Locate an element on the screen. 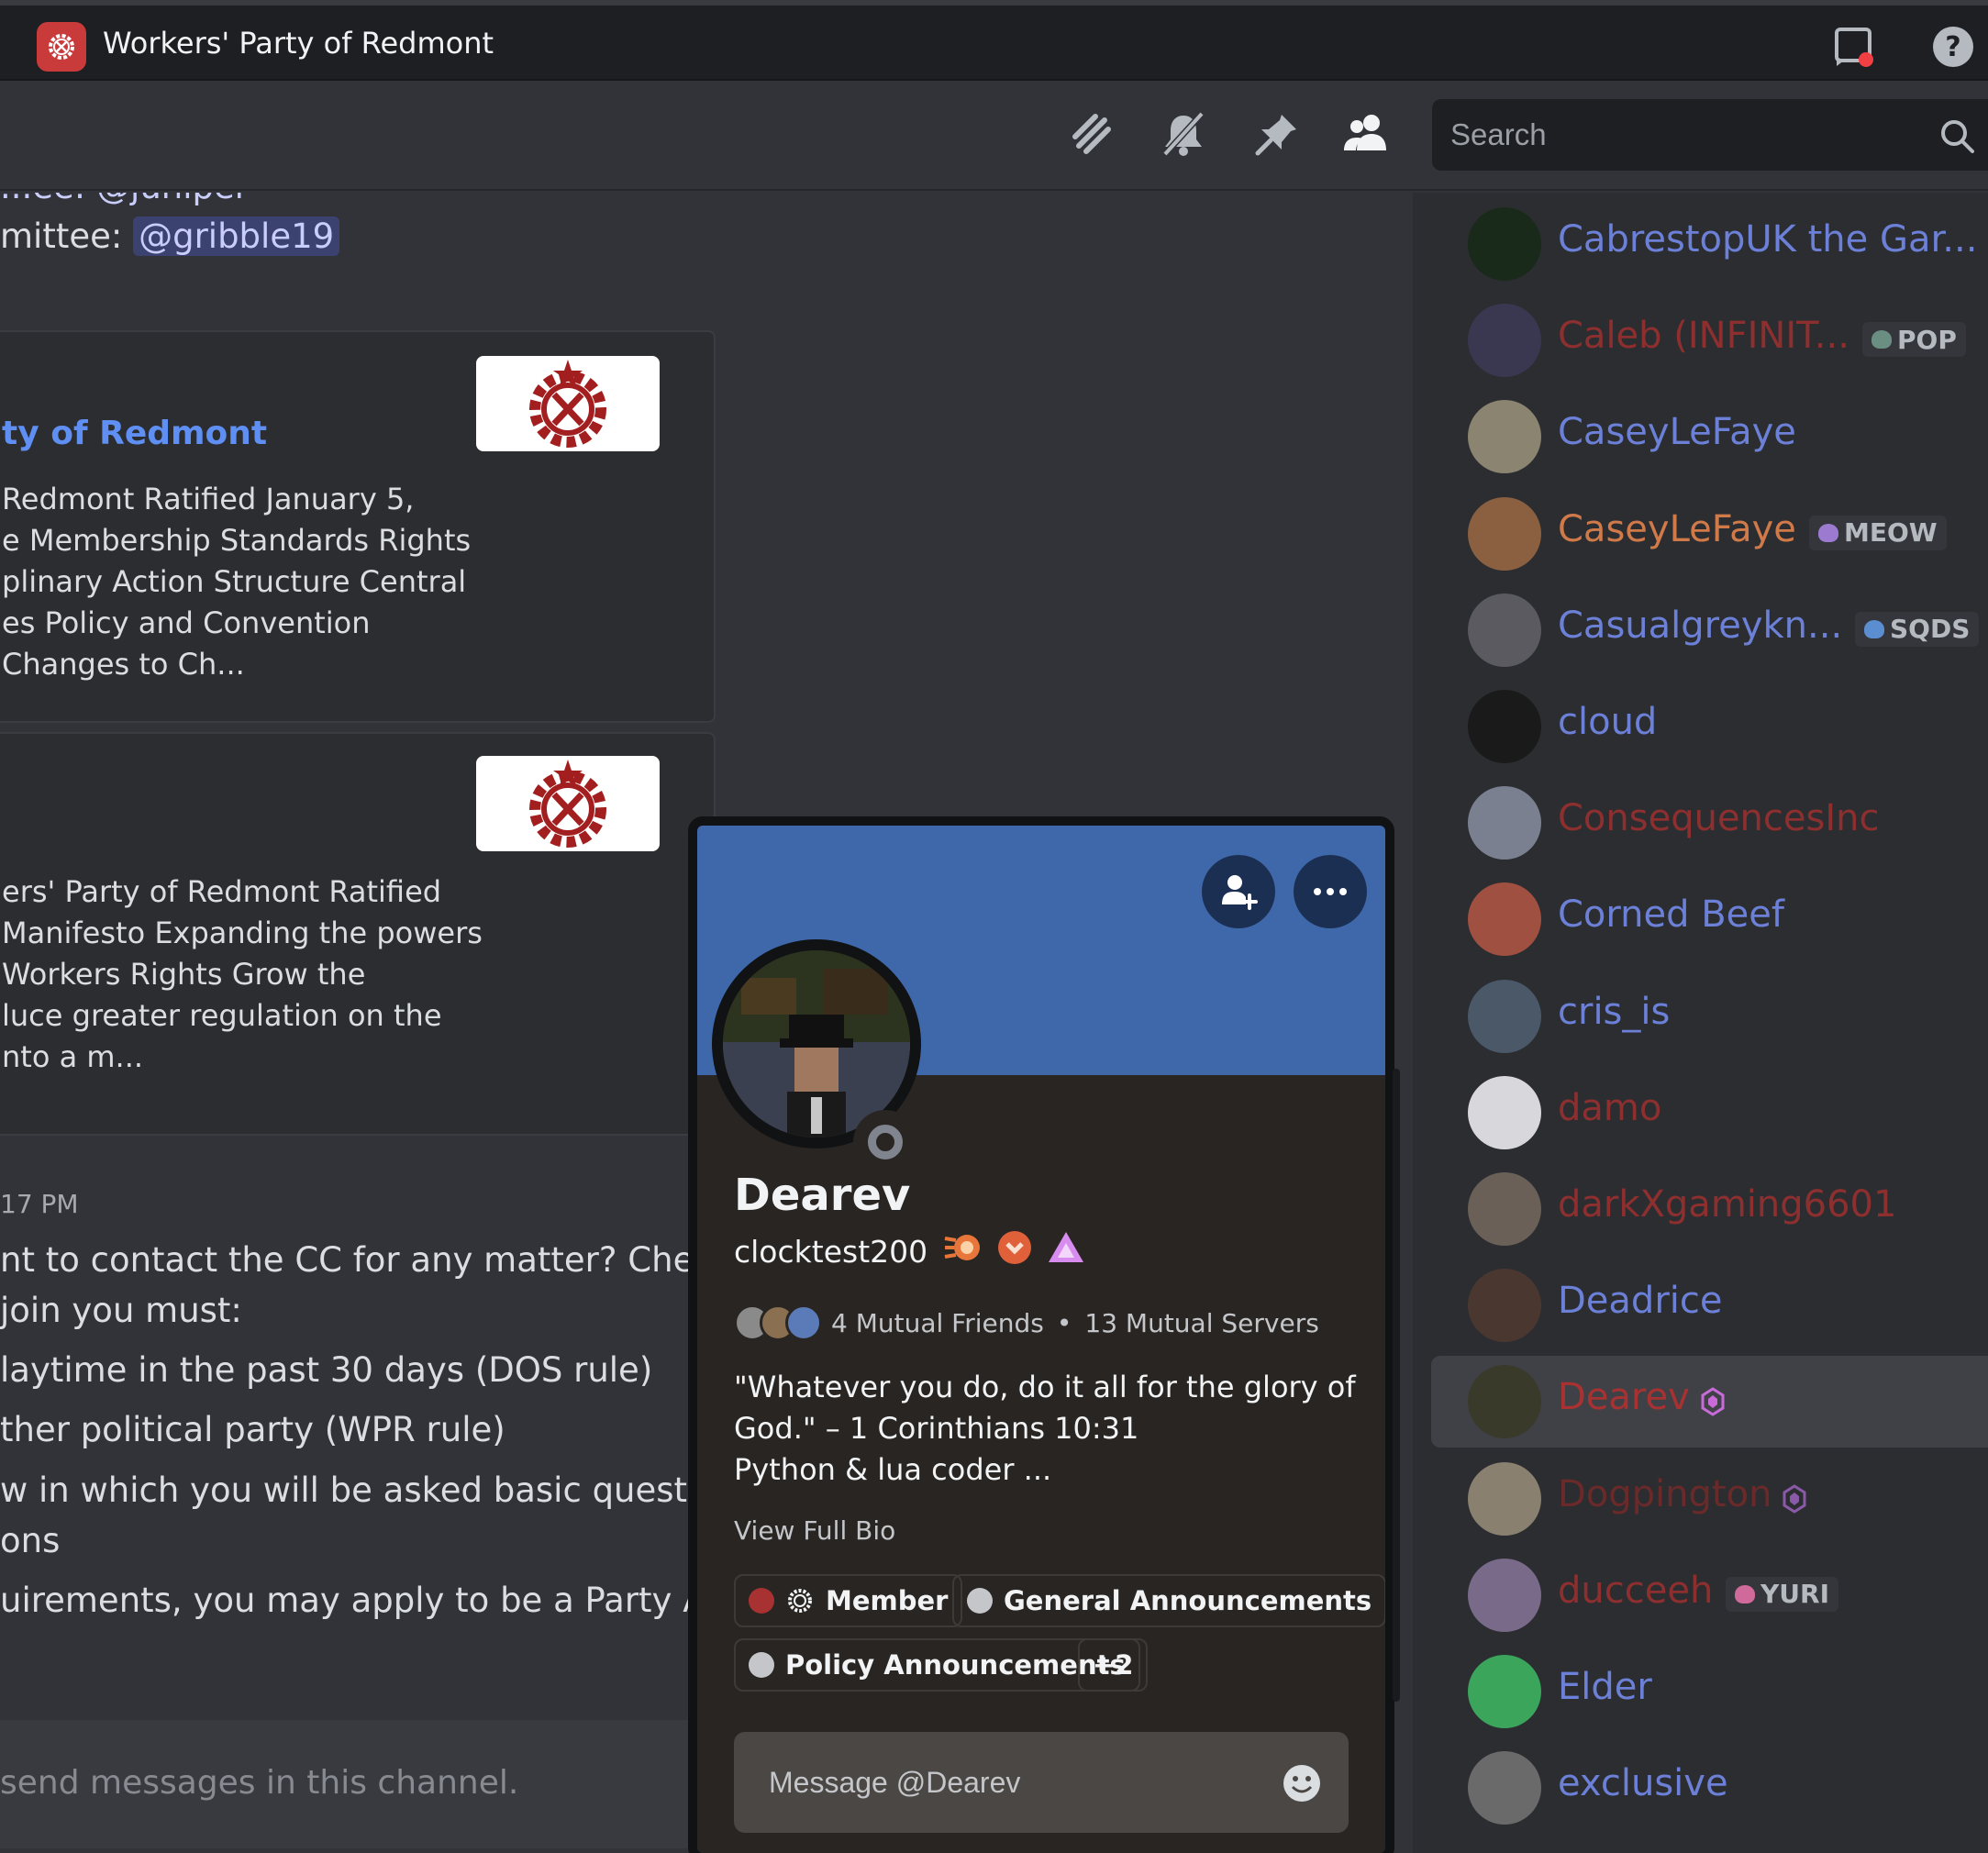  profile-message-box is located at coordinates (1041, 1782).